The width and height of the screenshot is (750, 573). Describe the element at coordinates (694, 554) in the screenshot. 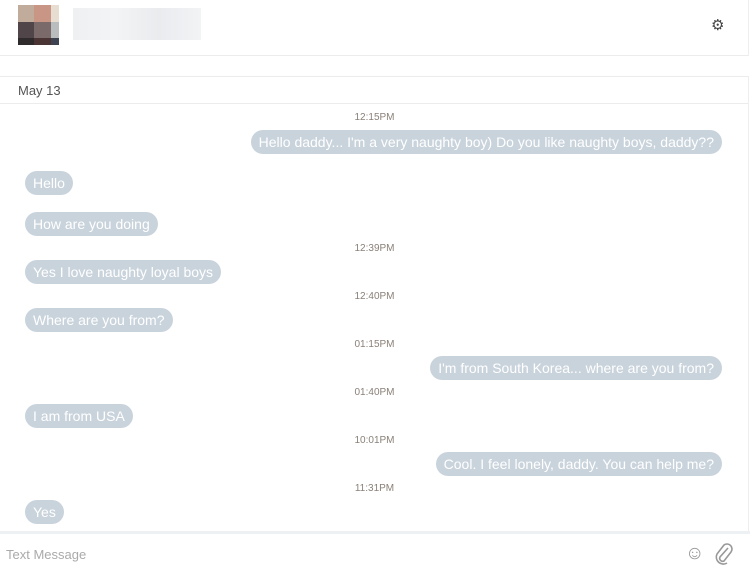

I see `smiley-icon: ☺` at that location.